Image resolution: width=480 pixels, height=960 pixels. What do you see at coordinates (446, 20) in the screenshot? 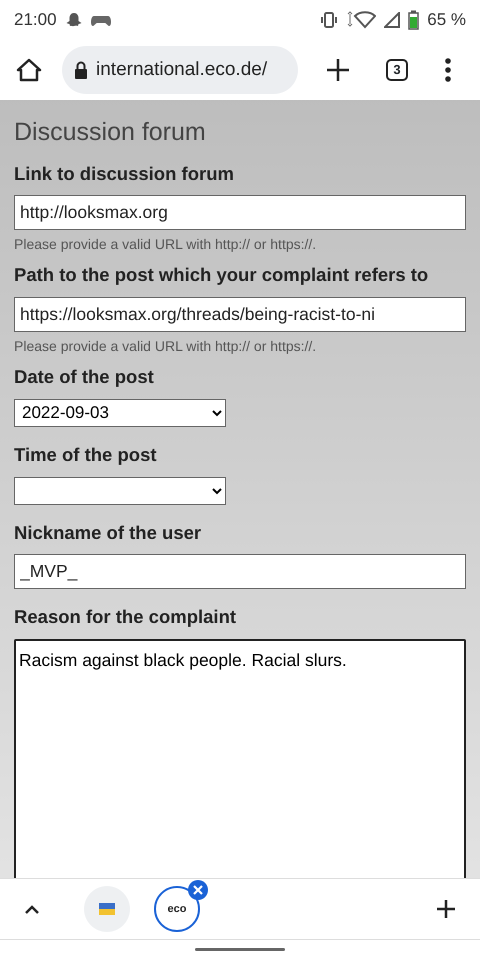
I see `battery-text: 65 %` at bounding box center [446, 20].